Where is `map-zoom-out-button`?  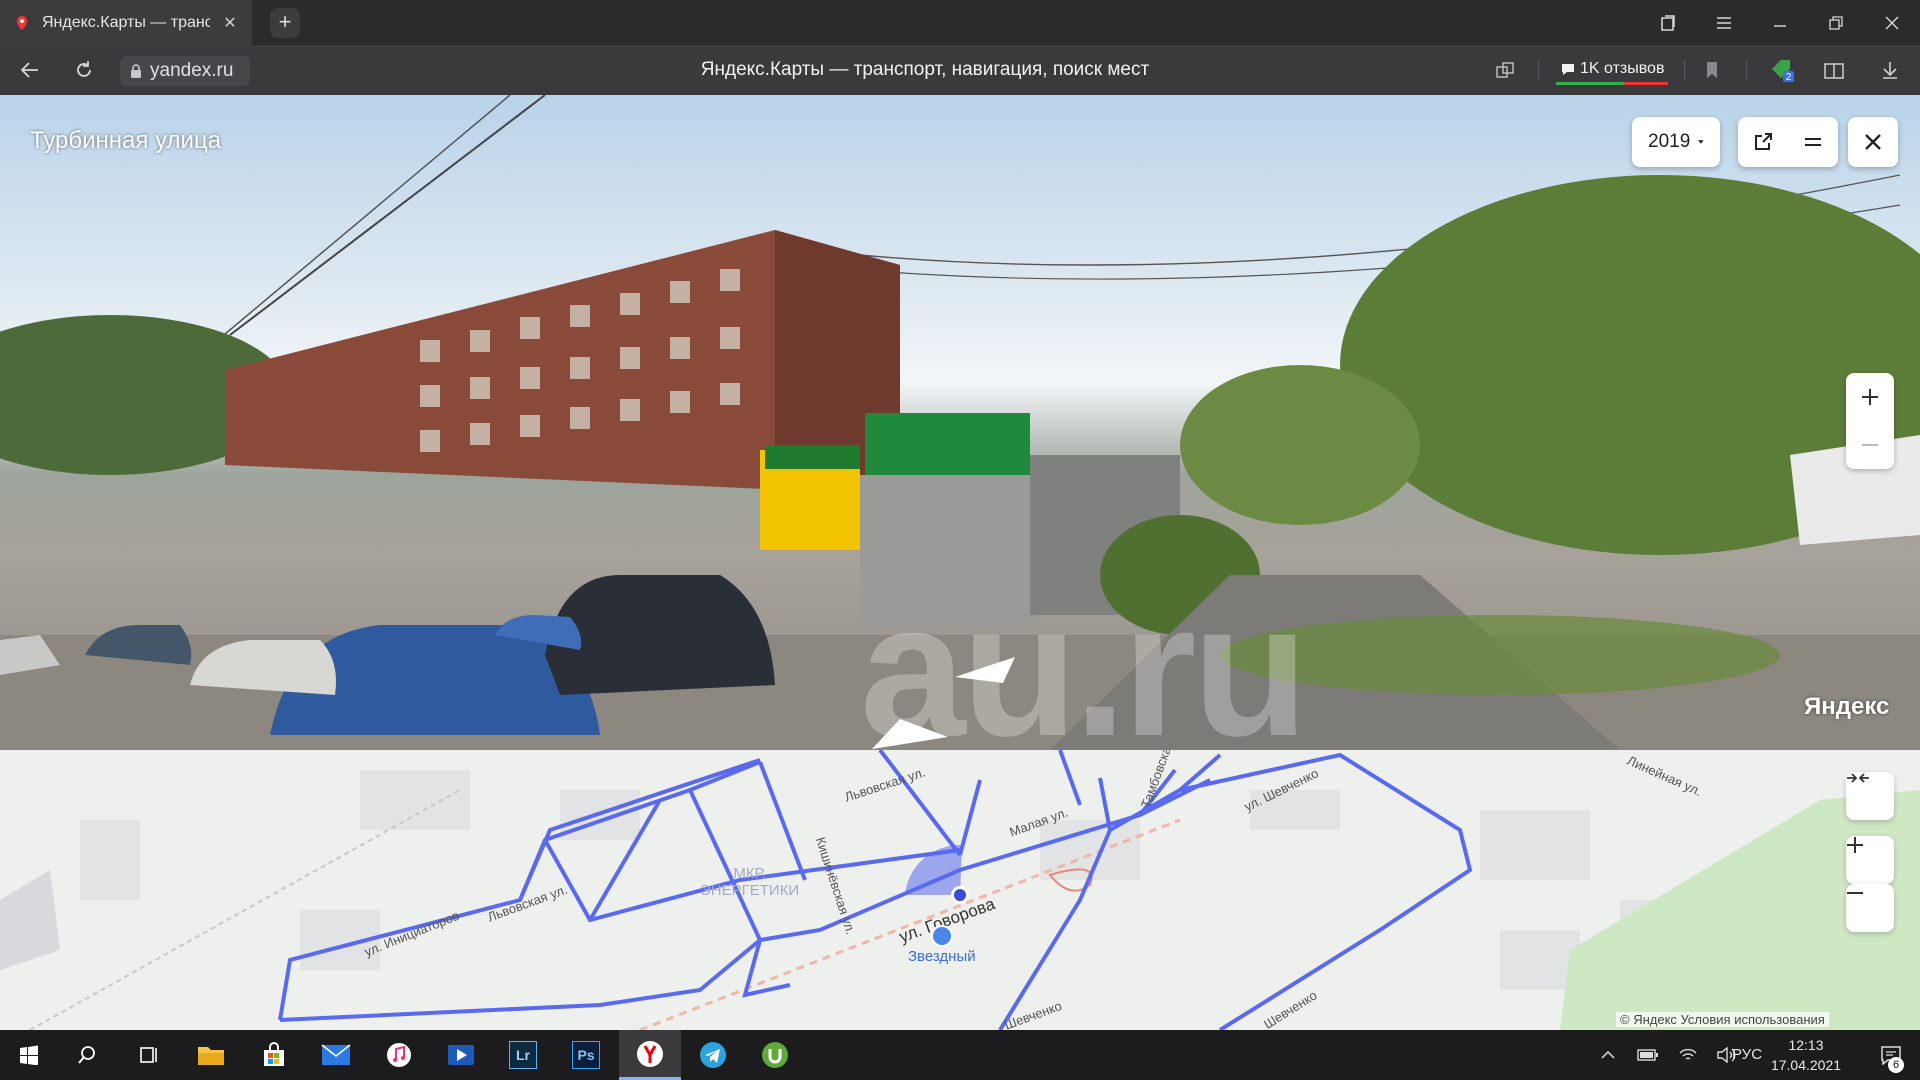 map-zoom-out-button is located at coordinates (1870, 908).